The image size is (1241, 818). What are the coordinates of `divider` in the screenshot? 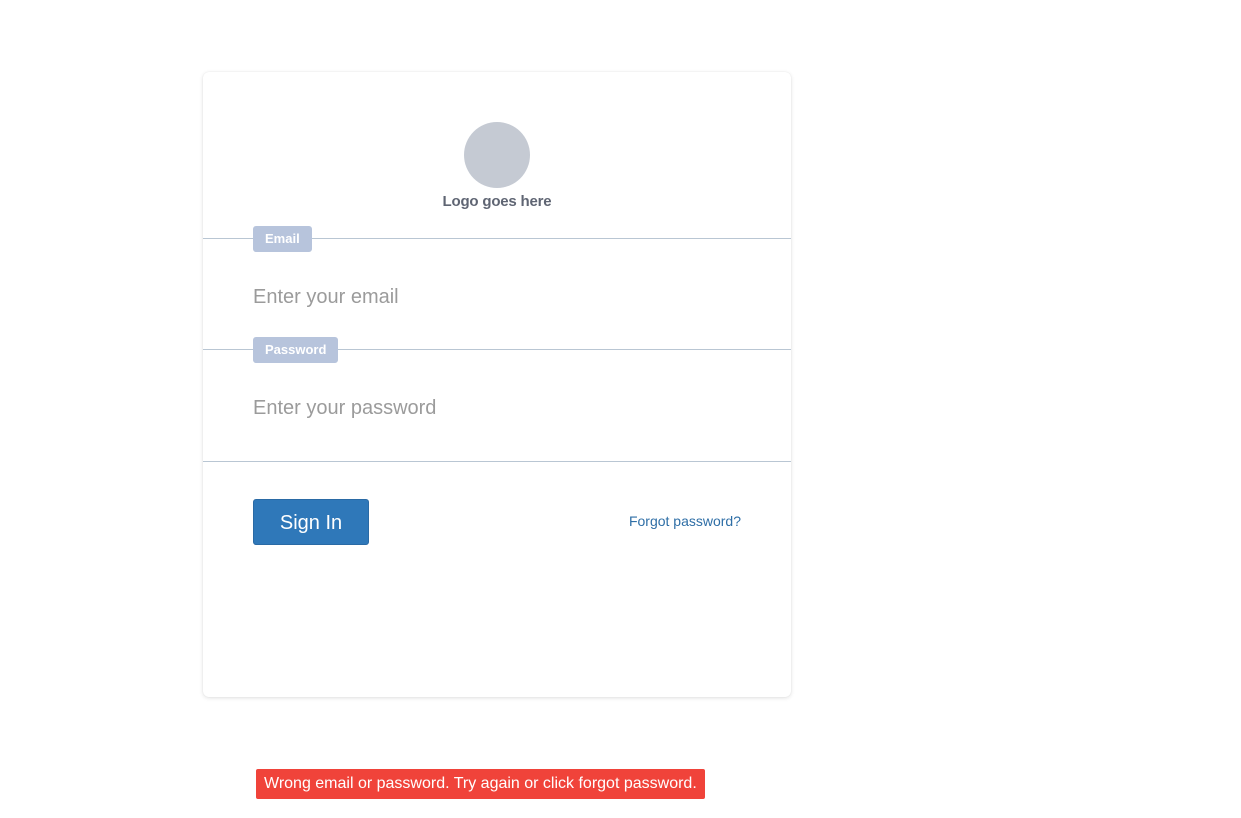 It's located at (497, 461).